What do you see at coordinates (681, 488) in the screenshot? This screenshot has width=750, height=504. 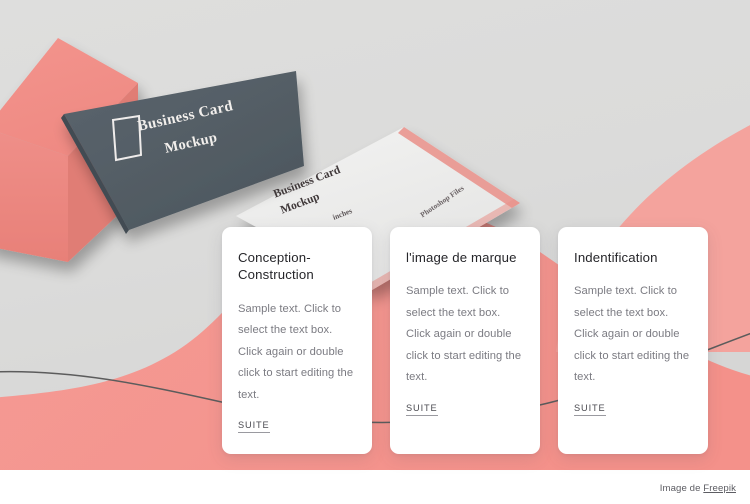 I see `image-credit-prefix: Image de` at bounding box center [681, 488].